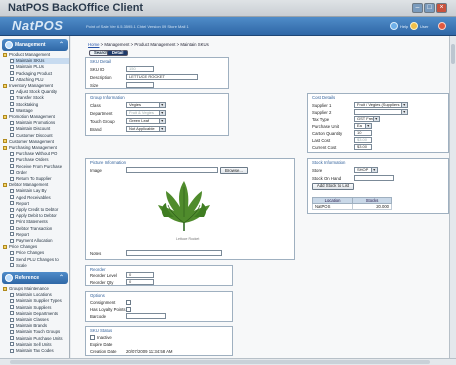 The height and width of the screenshot is (365, 456). What do you see at coordinates (146, 113) in the screenshot?
I see `department-select: Fruit & Vegies ▼` at bounding box center [146, 113].